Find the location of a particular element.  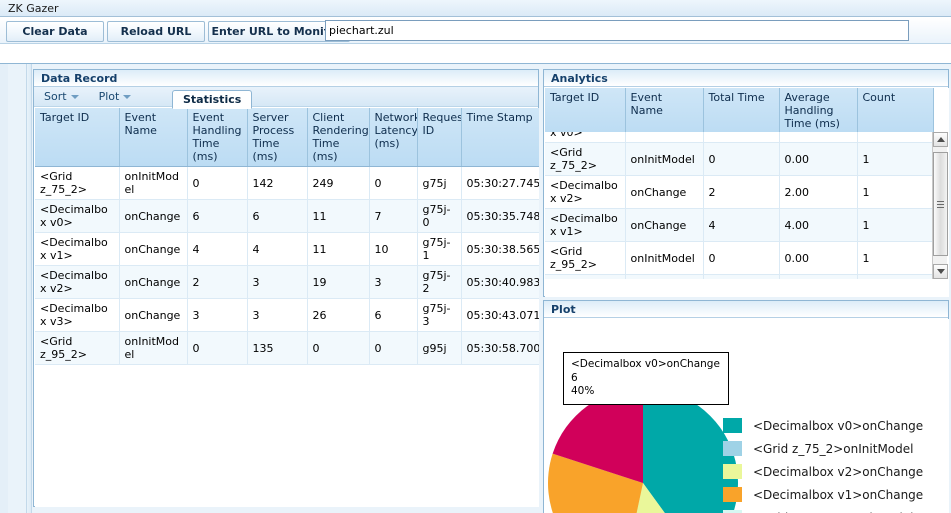

plot-menu-button: Plot is located at coordinates (115, 96).